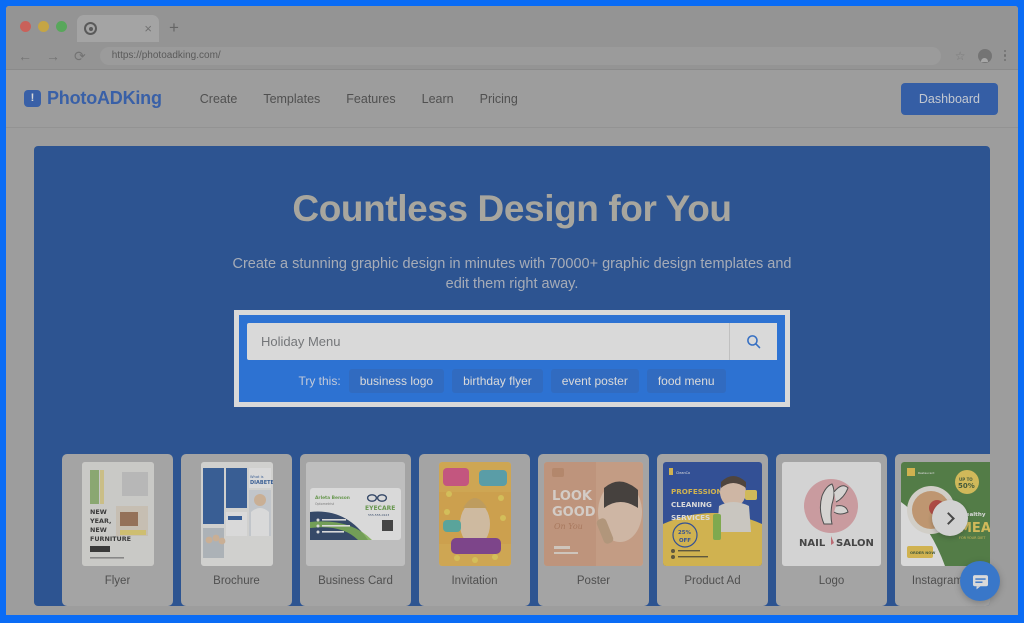 The image size is (1024, 623). I want to click on poster-thumbnail: LOOK GOOD On You, so click(593, 514).